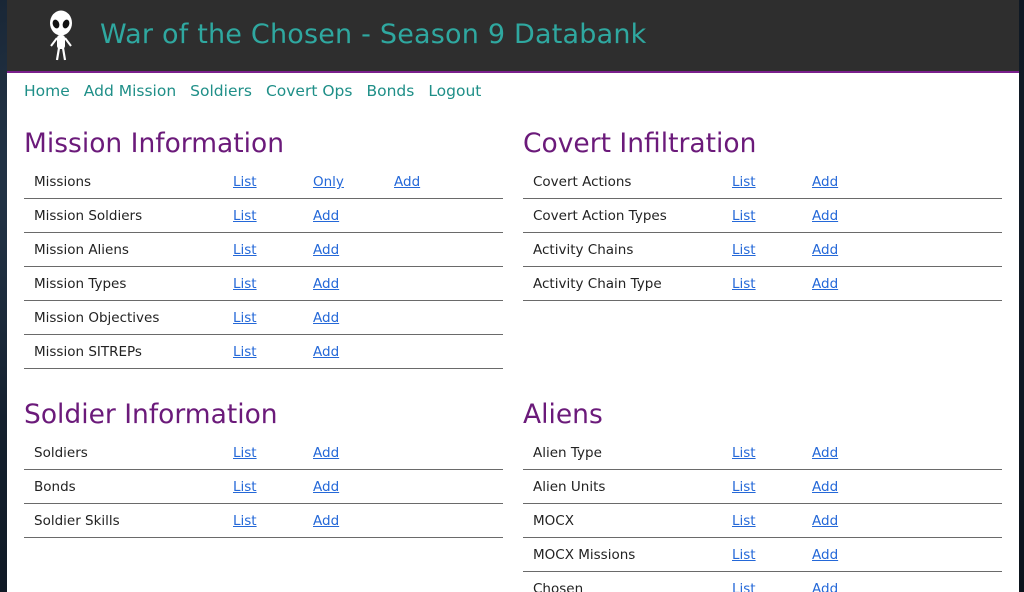 The width and height of the screenshot is (1024, 592). I want to click on section-title: Soldier Information, so click(151, 414).